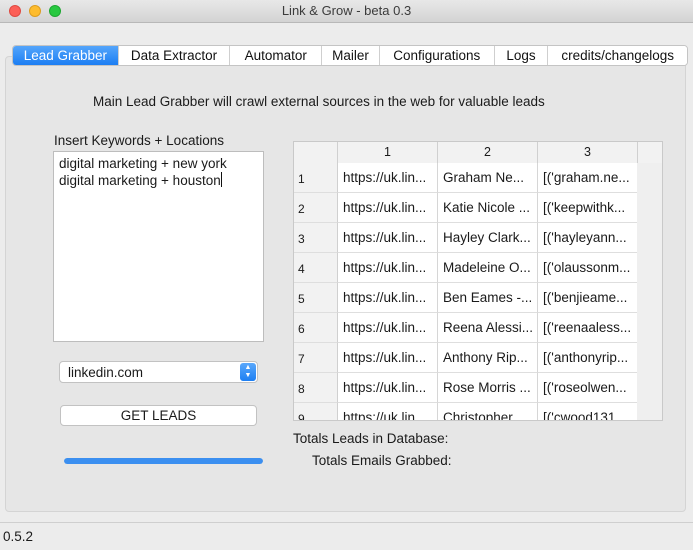 The width and height of the screenshot is (693, 550). What do you see at coordinates (521, 55) in the screenshot?
I see `tab-logs: Logs` at bounding box center [521, 55].